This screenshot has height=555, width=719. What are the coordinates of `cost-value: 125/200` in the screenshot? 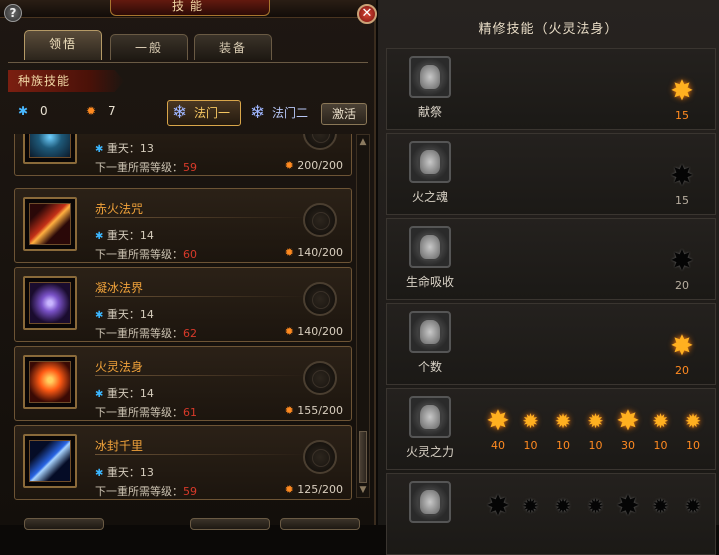 It's located at (320, 489).